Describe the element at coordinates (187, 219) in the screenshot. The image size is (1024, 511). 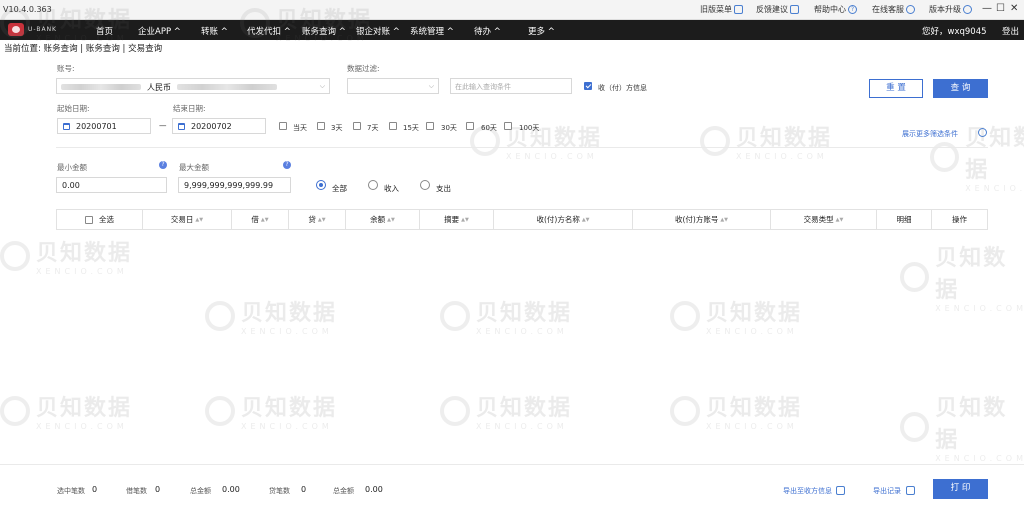
I see `column-header-date: 交易日 ▲▼` at that location.